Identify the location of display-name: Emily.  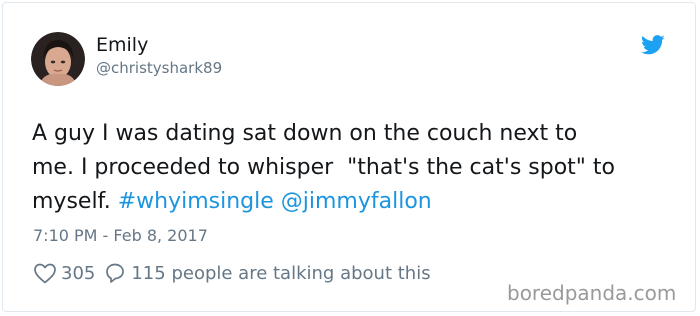
(122, 45).